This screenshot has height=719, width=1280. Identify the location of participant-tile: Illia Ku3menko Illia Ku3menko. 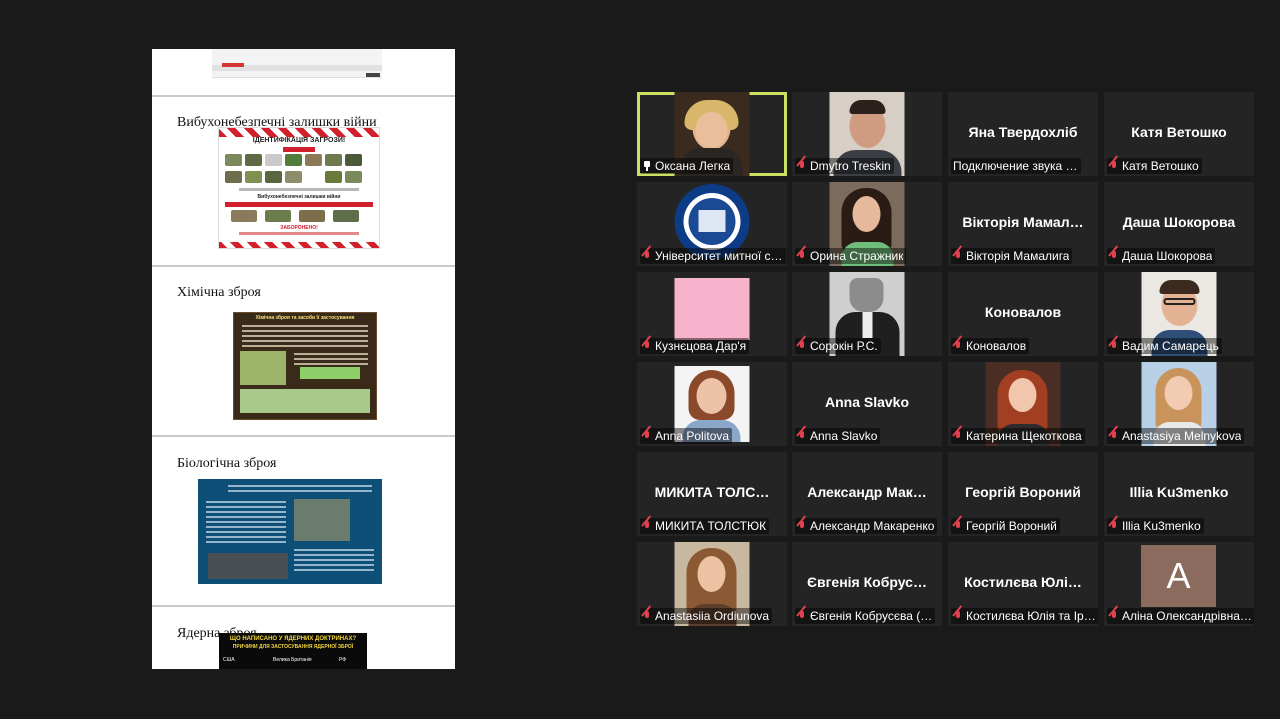
(1179, 494).